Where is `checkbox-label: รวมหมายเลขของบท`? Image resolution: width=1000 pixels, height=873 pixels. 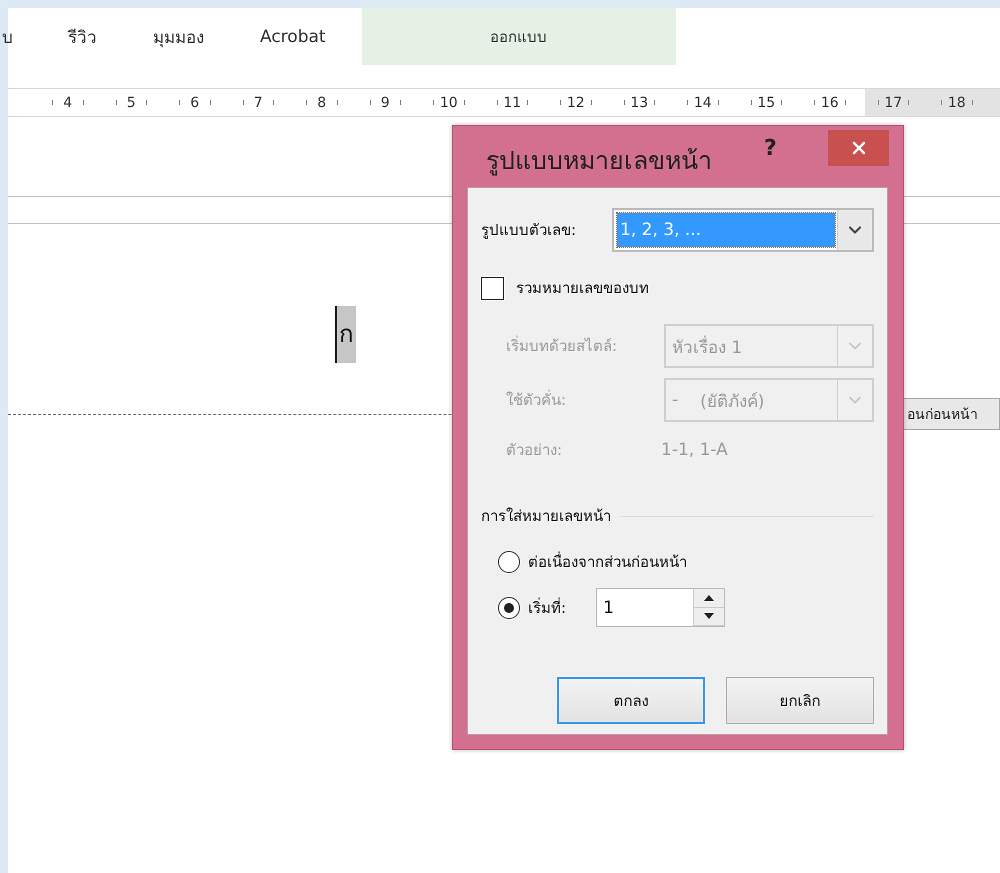
checkbox-label: รวมหมายเลขของบท is located at coordinates (582, 288).